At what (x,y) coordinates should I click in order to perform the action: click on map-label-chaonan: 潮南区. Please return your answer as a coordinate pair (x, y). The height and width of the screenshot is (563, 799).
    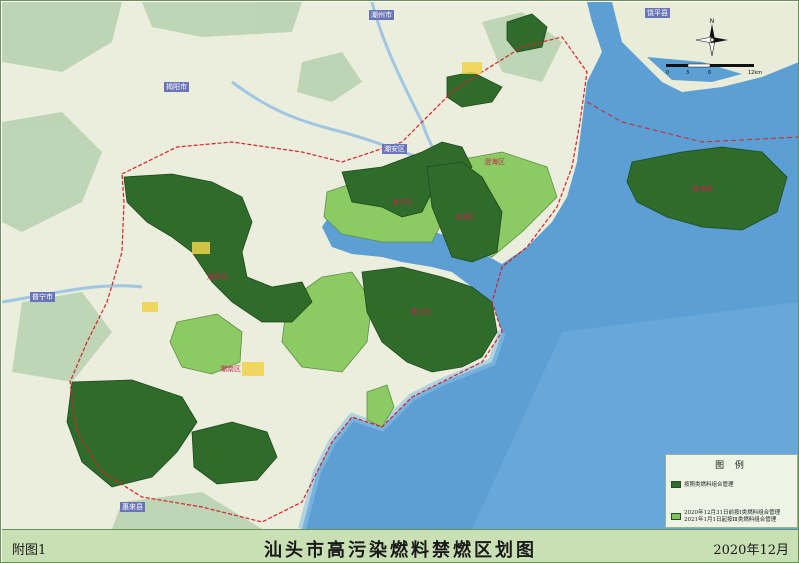
    Looking at the image, I should click on (230, 369).